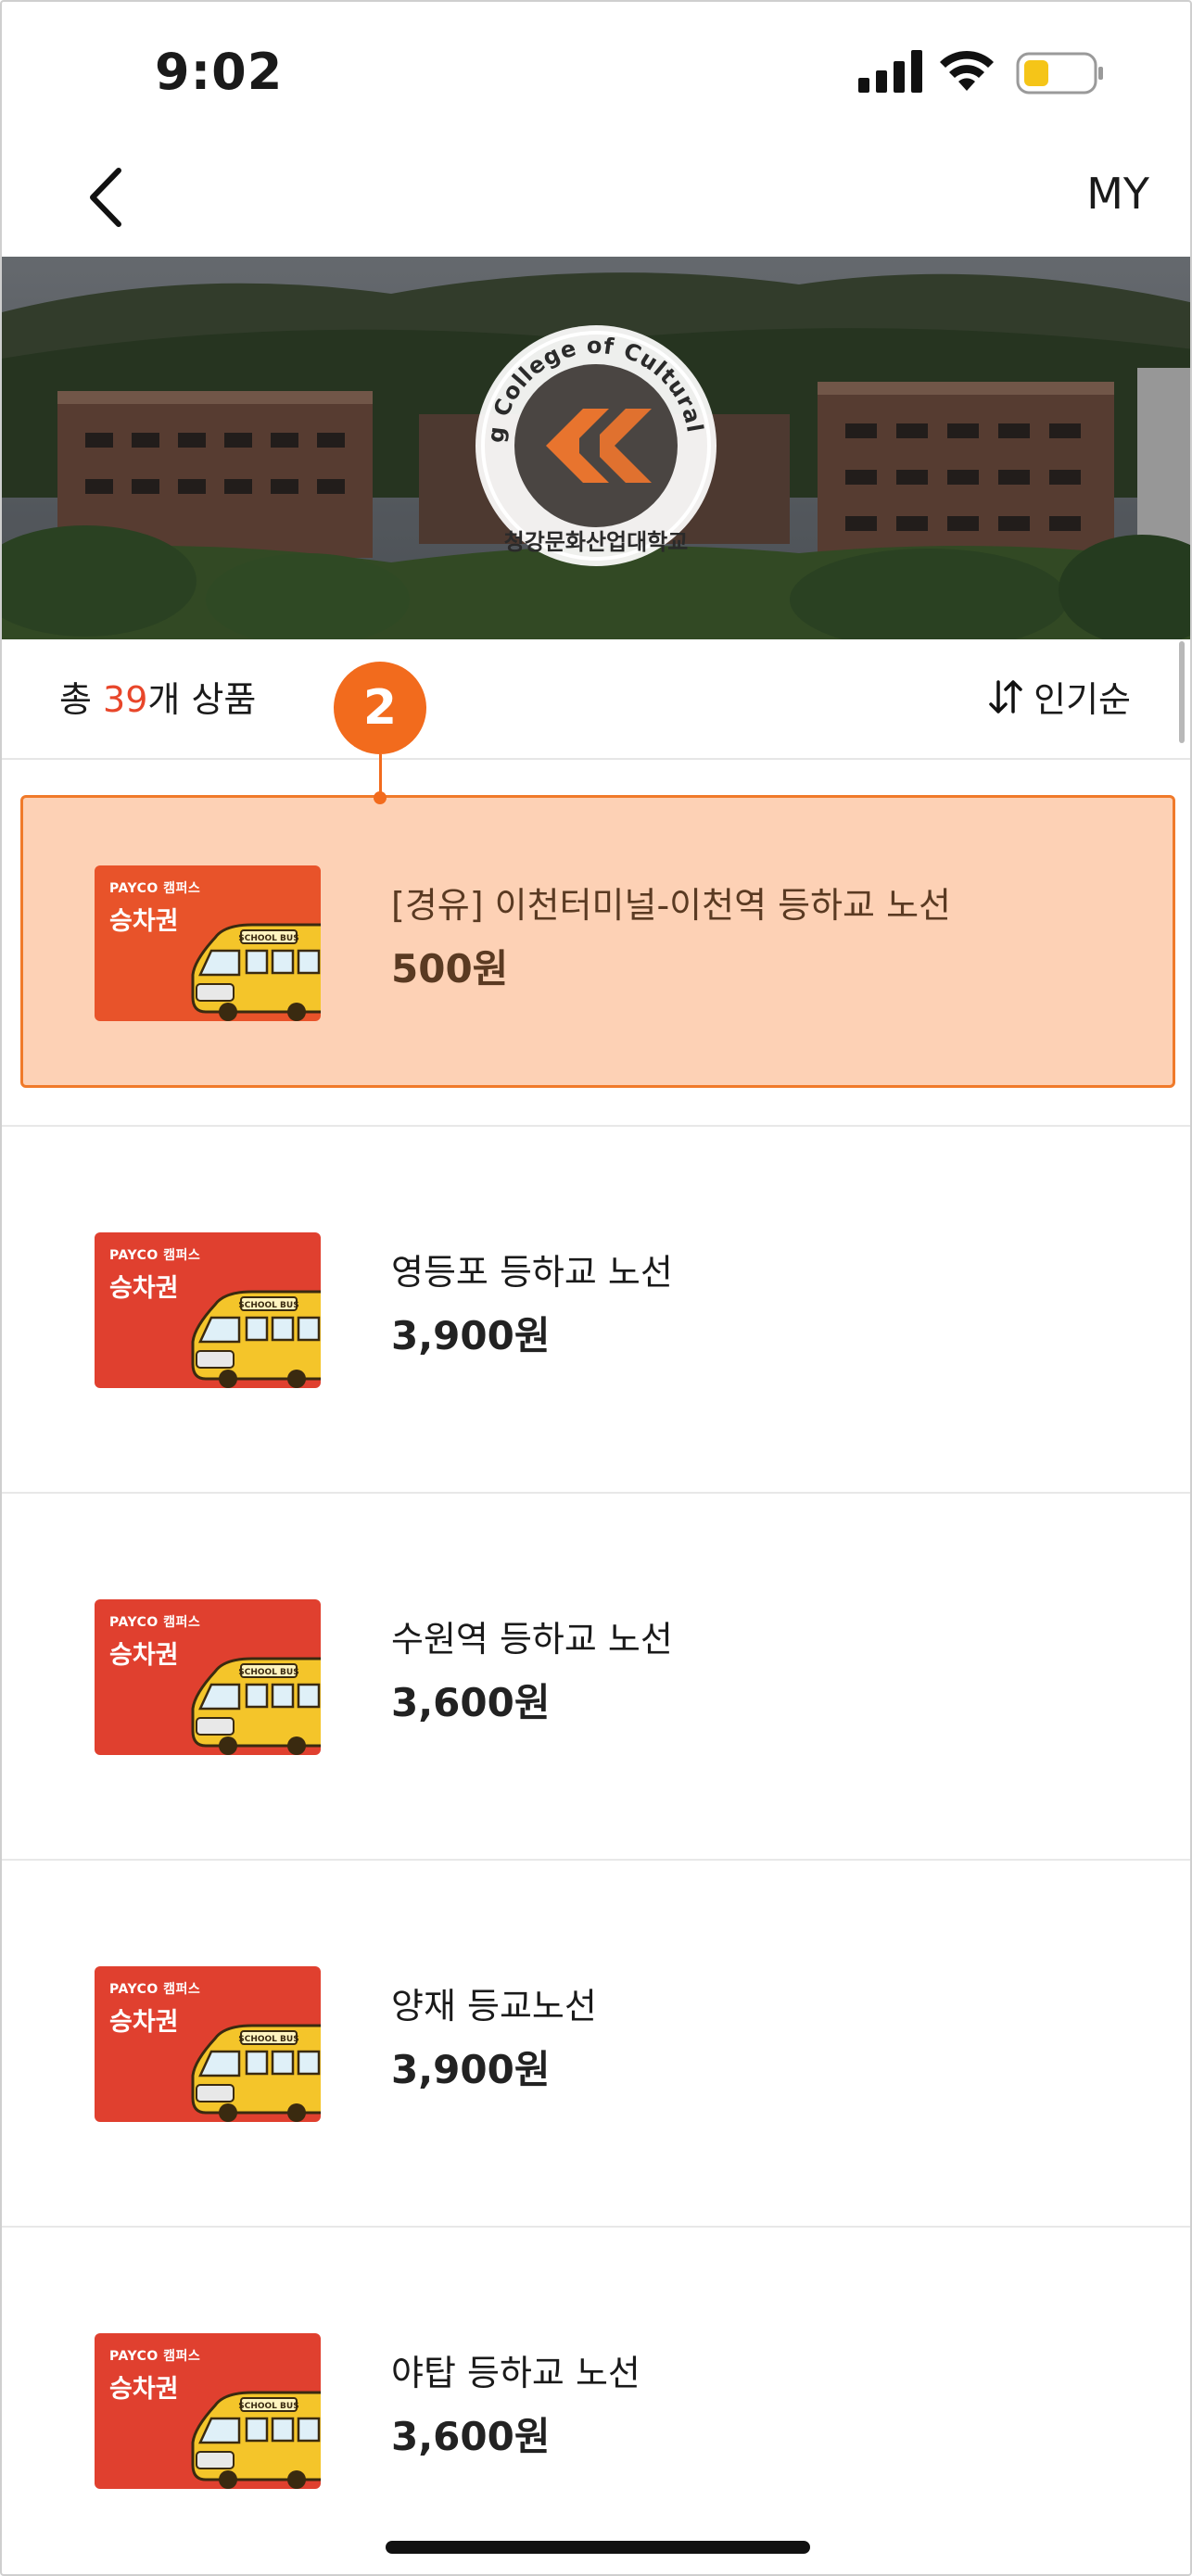 This screenshot has width=1192, height=2576. What do you see at coordinates (1182, 692) in the screenshot?
I see `scrollbar` at bounding box center [1182, 692].